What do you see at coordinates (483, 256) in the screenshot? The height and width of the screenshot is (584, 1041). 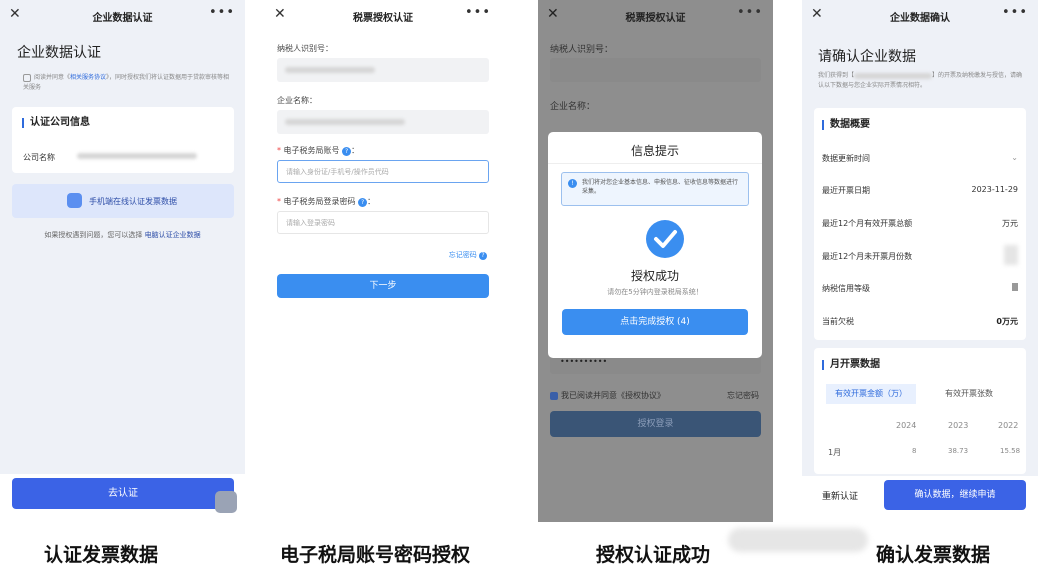 I see `help-icon: ?` at bounding box center [483, 256].